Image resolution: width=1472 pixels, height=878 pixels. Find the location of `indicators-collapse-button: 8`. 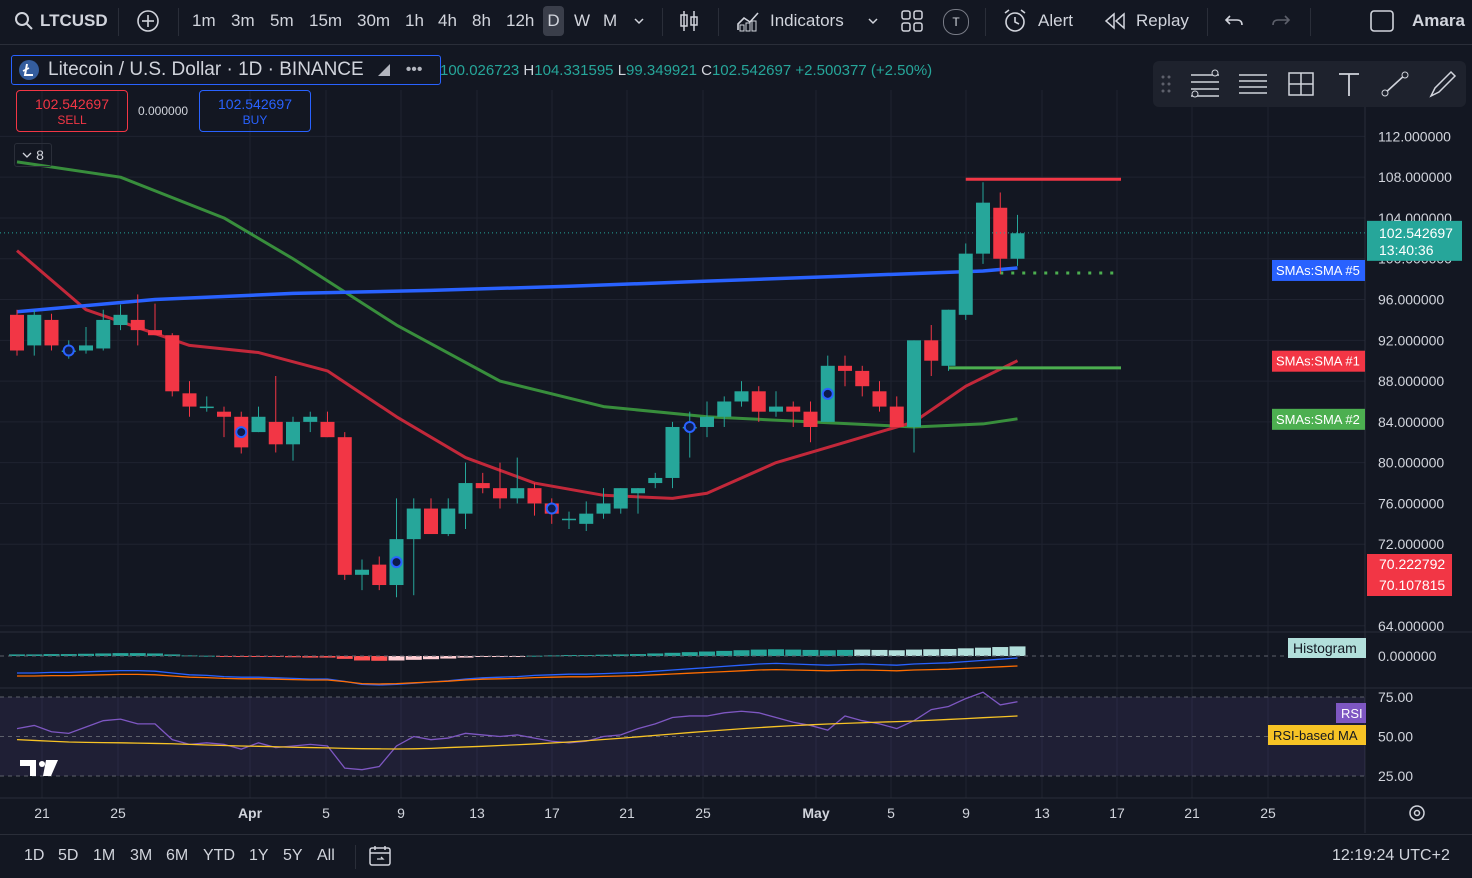

indicators-collapse-button: 8 is located at coordinates (33, 155).